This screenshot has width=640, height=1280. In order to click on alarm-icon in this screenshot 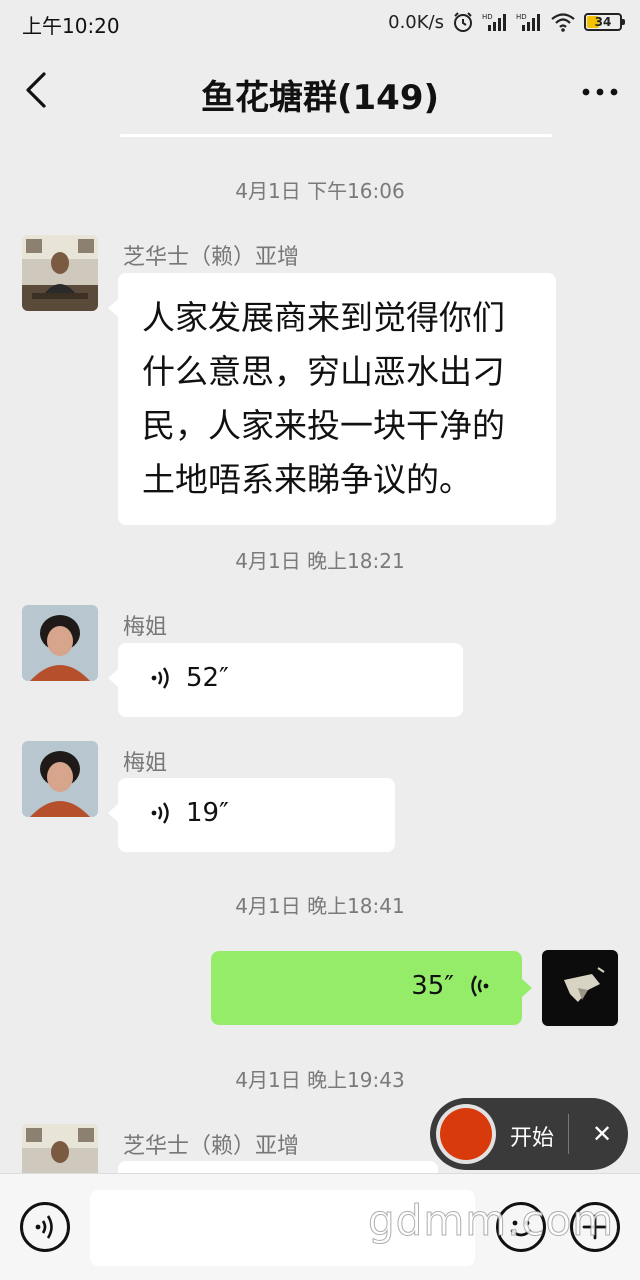, I will do `click(463, 22)`.